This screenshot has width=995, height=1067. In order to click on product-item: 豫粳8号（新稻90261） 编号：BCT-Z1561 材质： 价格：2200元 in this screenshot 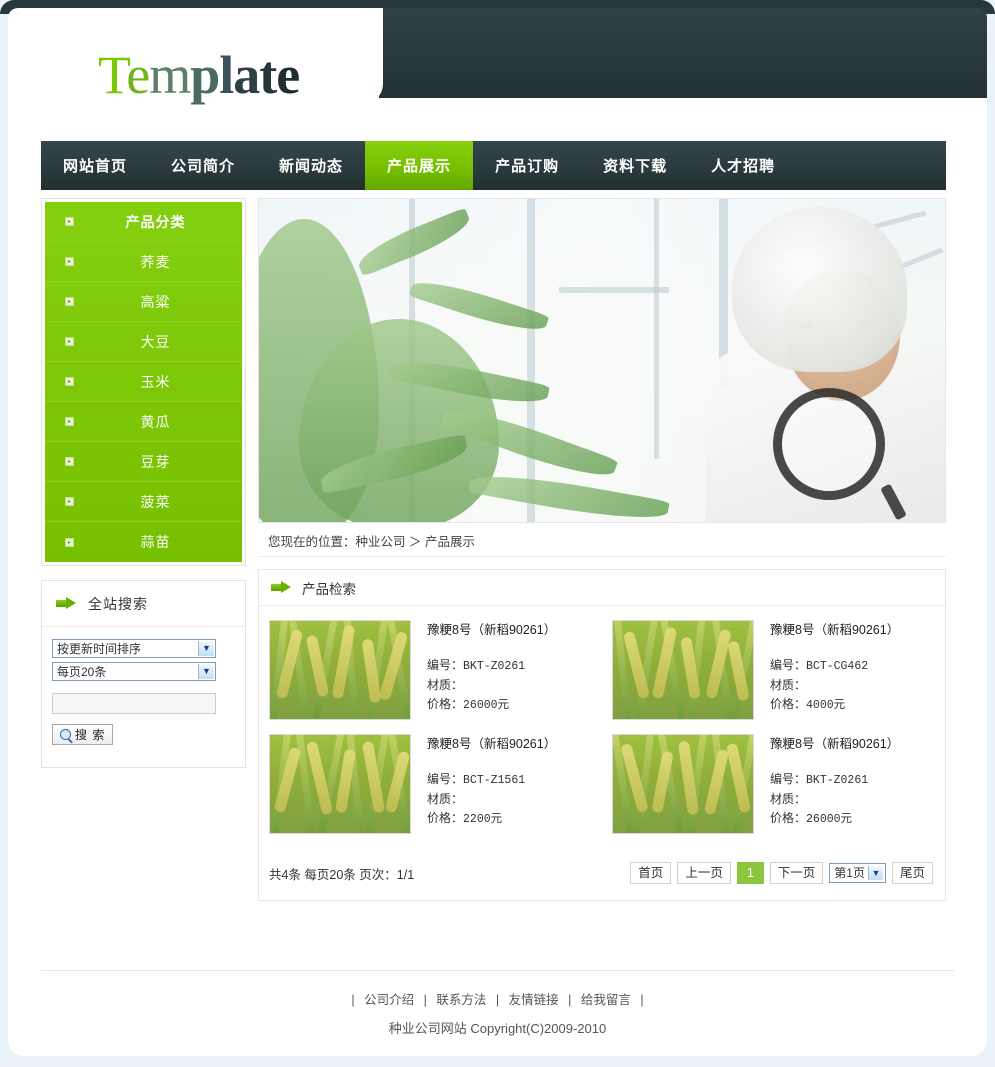, I will do `click(430, 791)`.